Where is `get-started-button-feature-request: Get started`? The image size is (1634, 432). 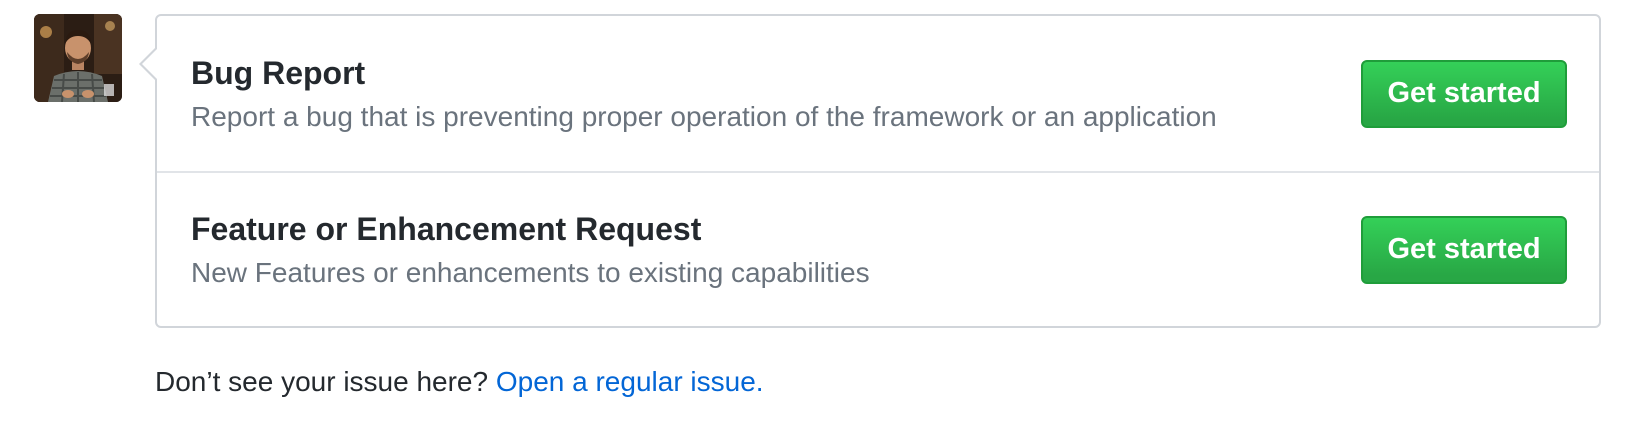
get-started-button-feature-request: Get started is located at coordinates (1464, 249).